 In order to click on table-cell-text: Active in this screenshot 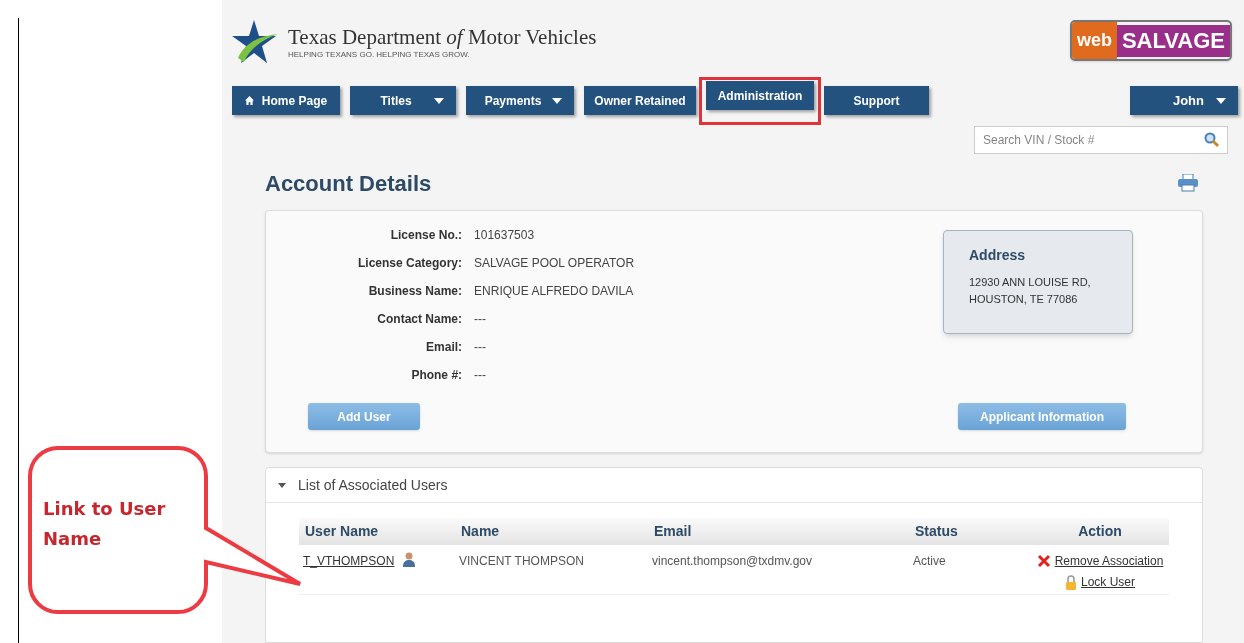, I will do `click(930, 561)`.